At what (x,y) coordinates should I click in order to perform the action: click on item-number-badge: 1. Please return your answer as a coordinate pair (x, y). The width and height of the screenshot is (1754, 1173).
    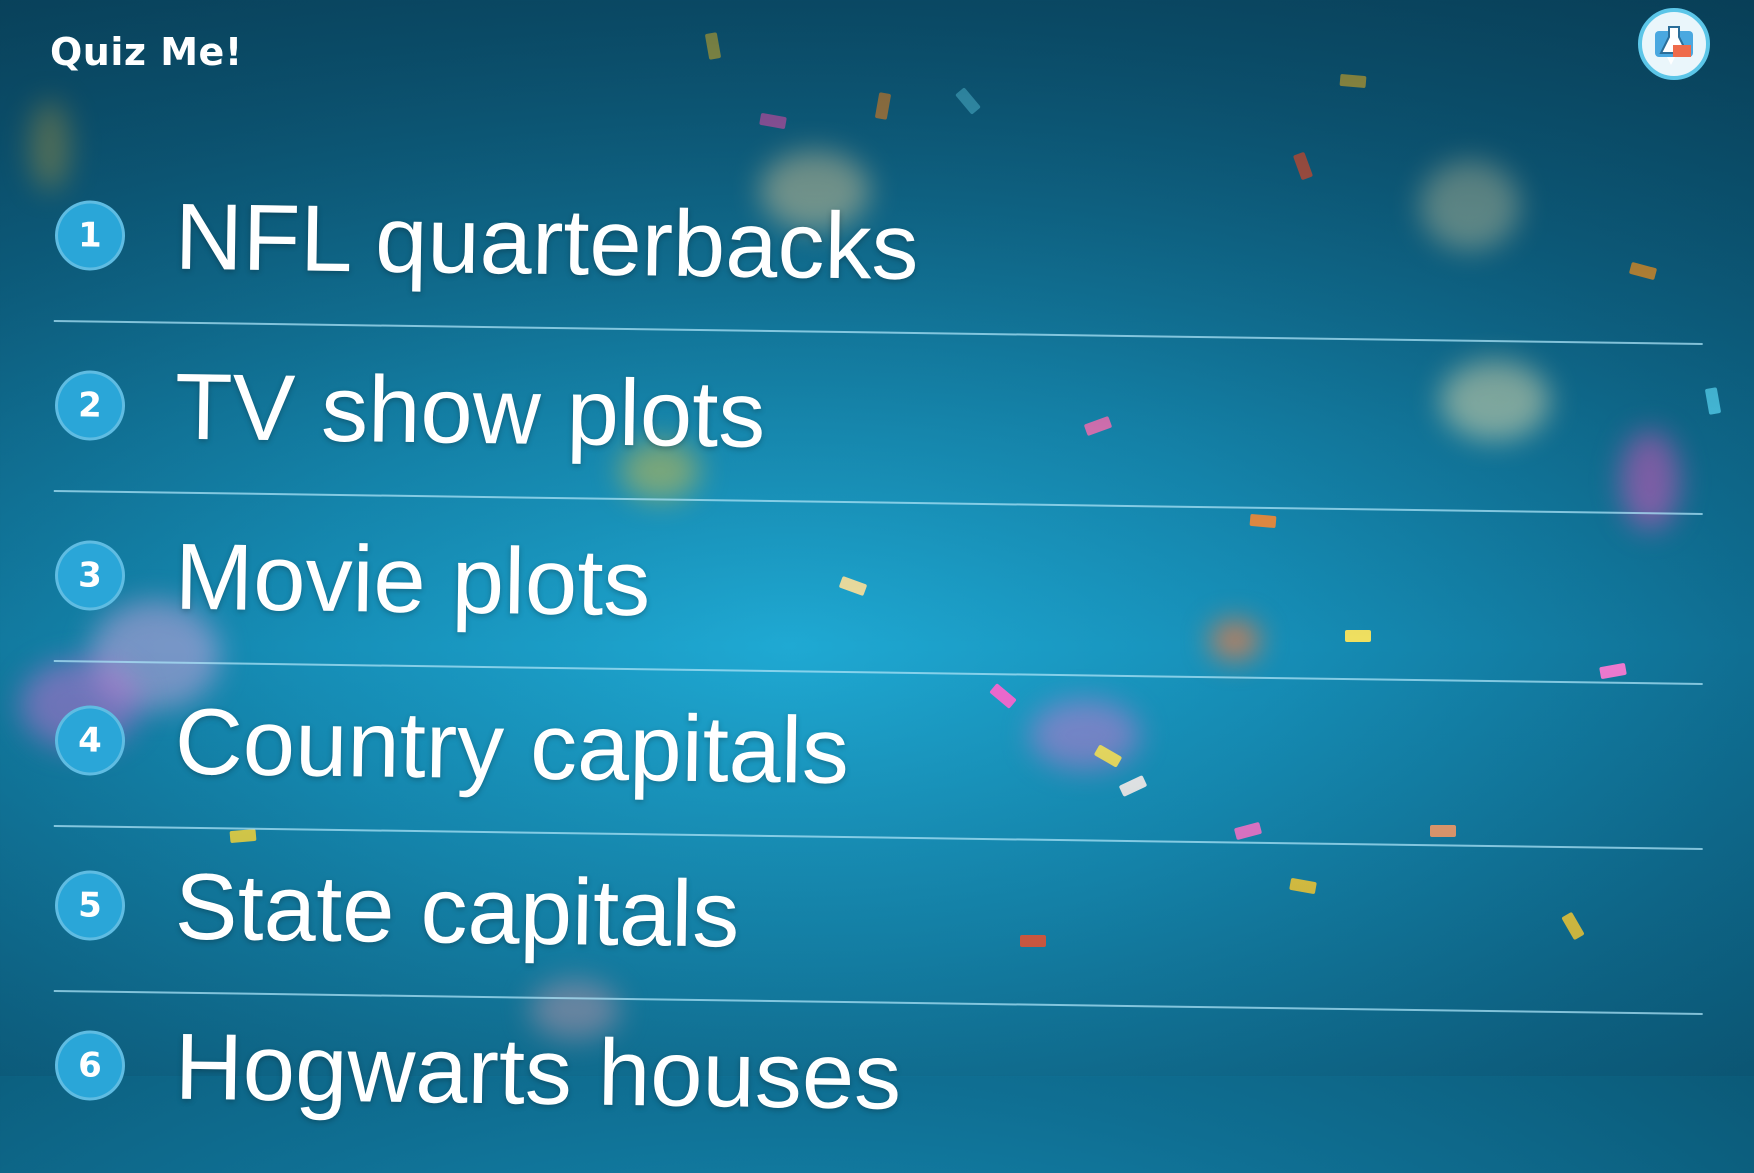
    Looking at the image, I should click on (90, 235).